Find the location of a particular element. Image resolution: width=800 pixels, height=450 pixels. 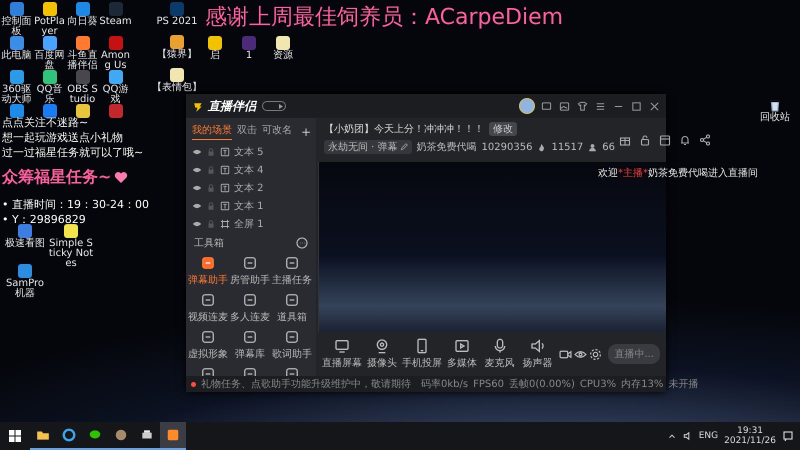

tool-button: 多人连麦 is located at coordinates (250, 308).